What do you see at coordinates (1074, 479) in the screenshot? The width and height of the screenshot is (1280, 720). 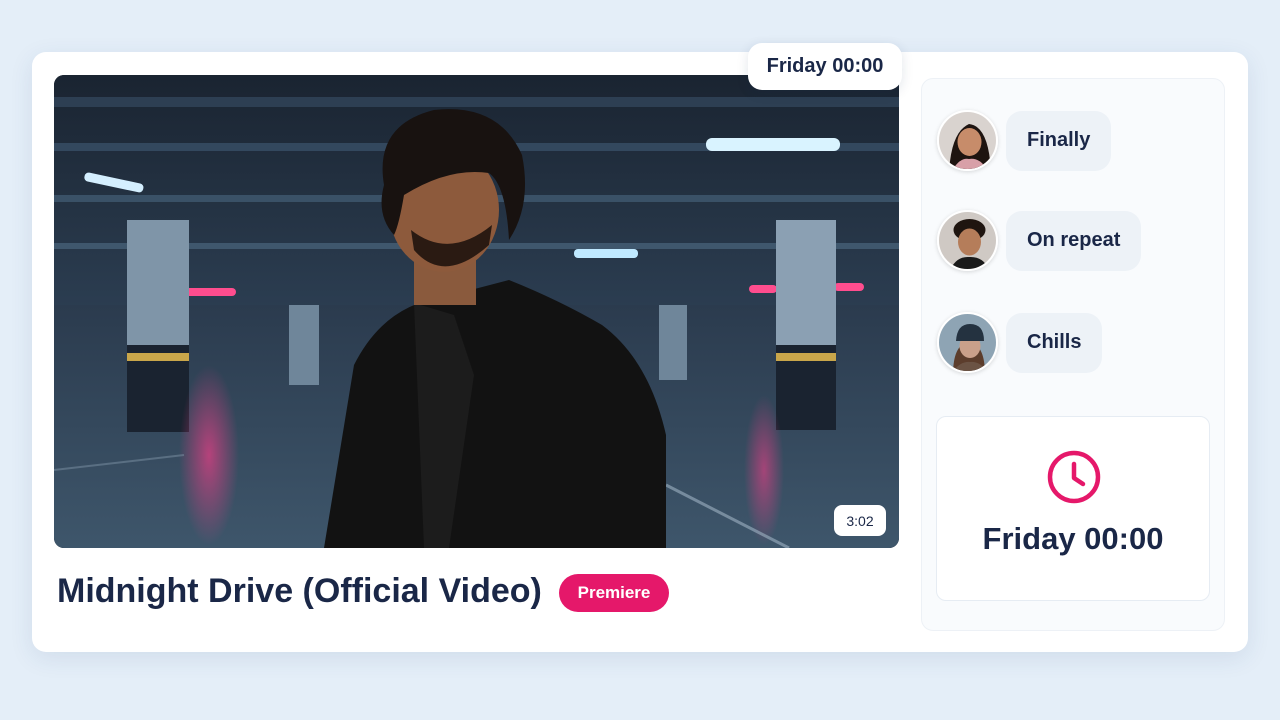 I see `clock-icon` at bounding box center [1074, 479].